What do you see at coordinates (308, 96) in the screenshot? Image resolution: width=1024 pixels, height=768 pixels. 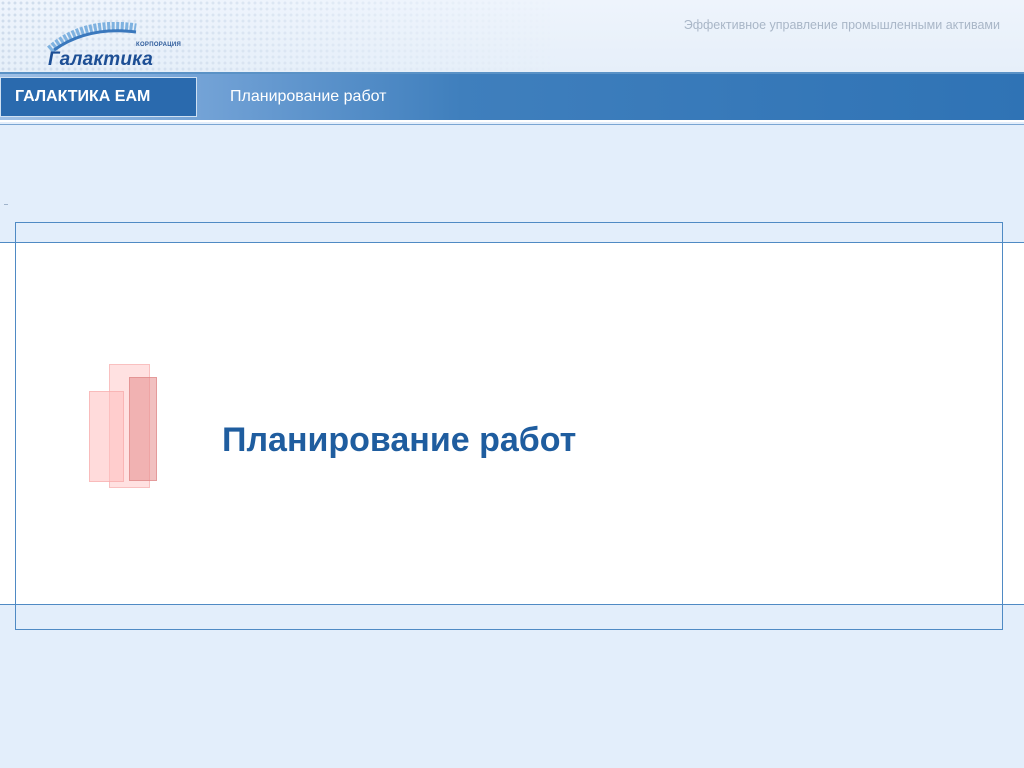 I see `section-label: Планирование работ` at bounding box center [308, 96].